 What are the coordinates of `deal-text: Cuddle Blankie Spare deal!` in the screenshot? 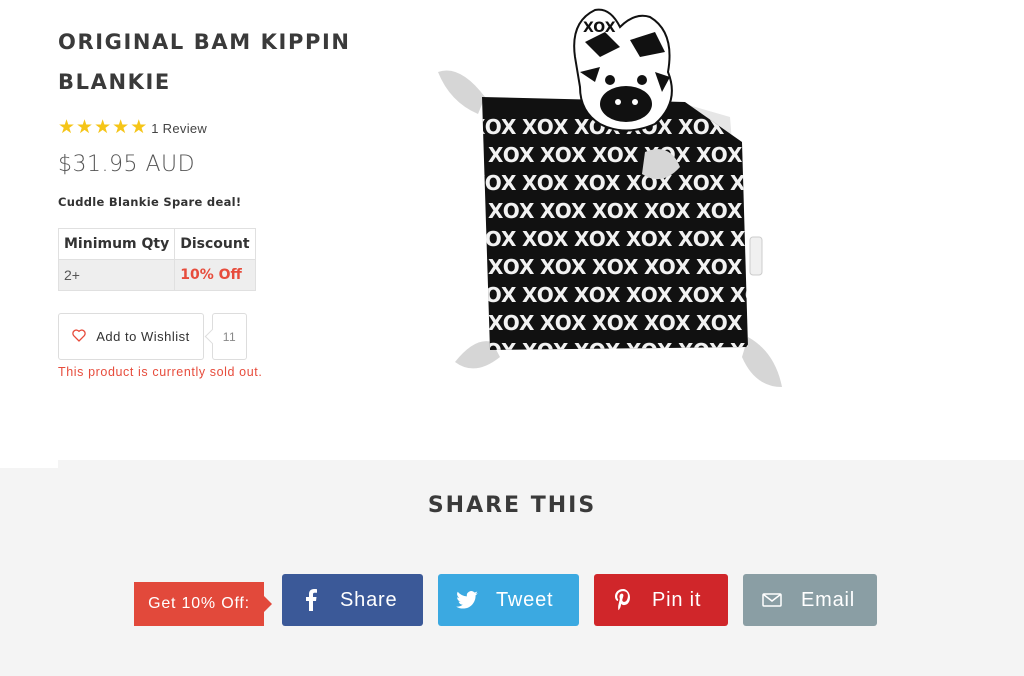 It's located at (150, 202).